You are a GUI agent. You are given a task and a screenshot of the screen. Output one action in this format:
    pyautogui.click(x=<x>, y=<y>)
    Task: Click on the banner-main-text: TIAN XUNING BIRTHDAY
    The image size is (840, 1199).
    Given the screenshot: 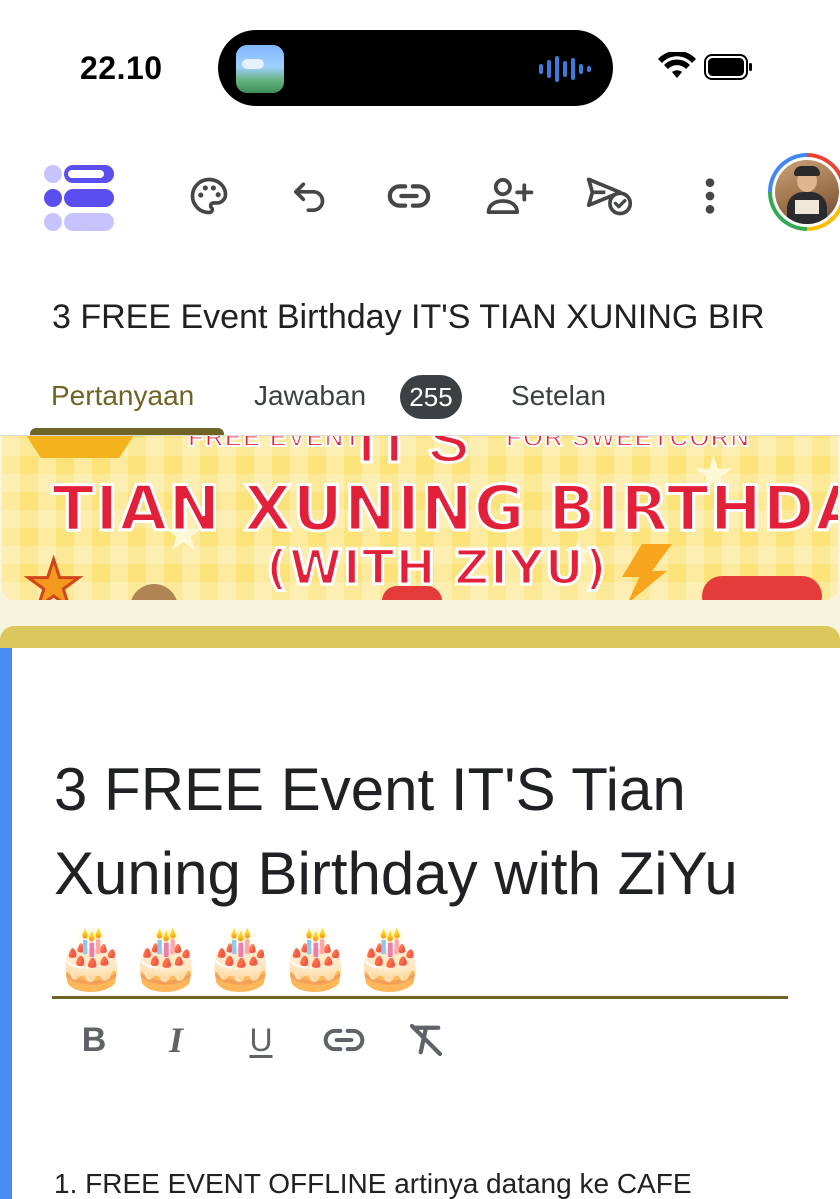 What is the action you would take?
    pyautogui.click(x=444, y=509)
    